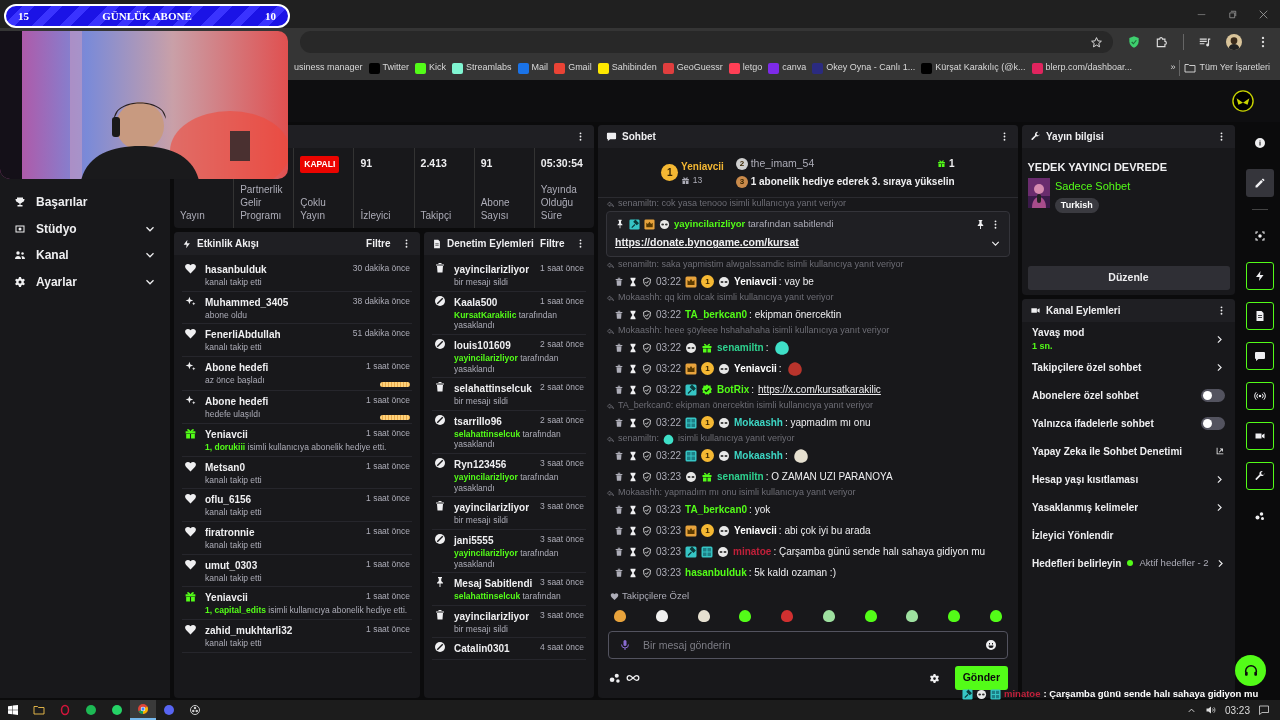  I want to click on sidebar-item: Ayarlar, so click(85, 281).